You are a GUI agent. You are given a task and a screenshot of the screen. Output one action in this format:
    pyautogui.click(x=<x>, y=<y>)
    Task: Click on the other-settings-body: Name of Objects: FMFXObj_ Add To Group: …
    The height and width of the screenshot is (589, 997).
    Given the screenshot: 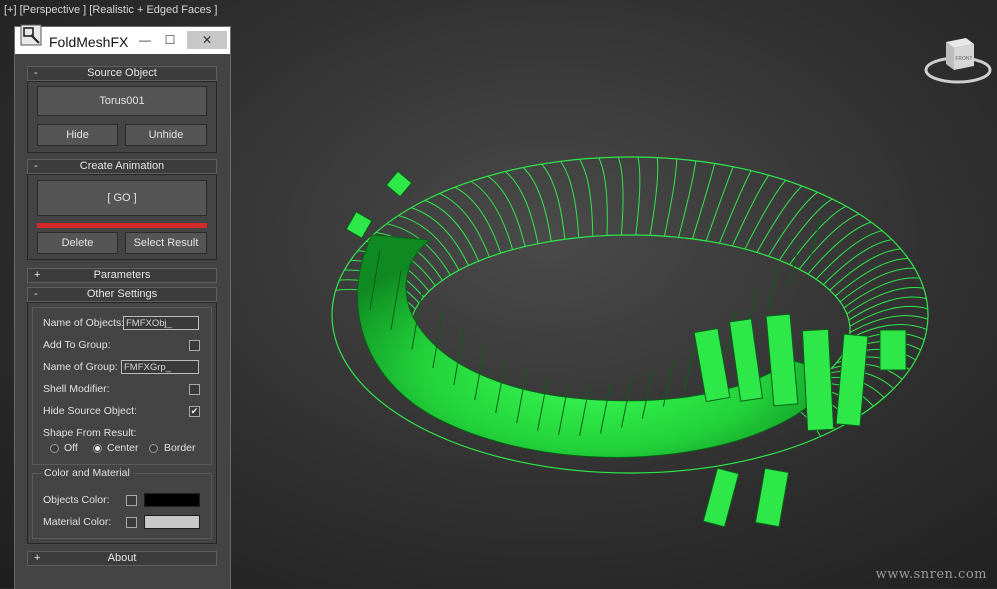 What is the action you would take?
    pyautogui.click(x=122, y=423)
    